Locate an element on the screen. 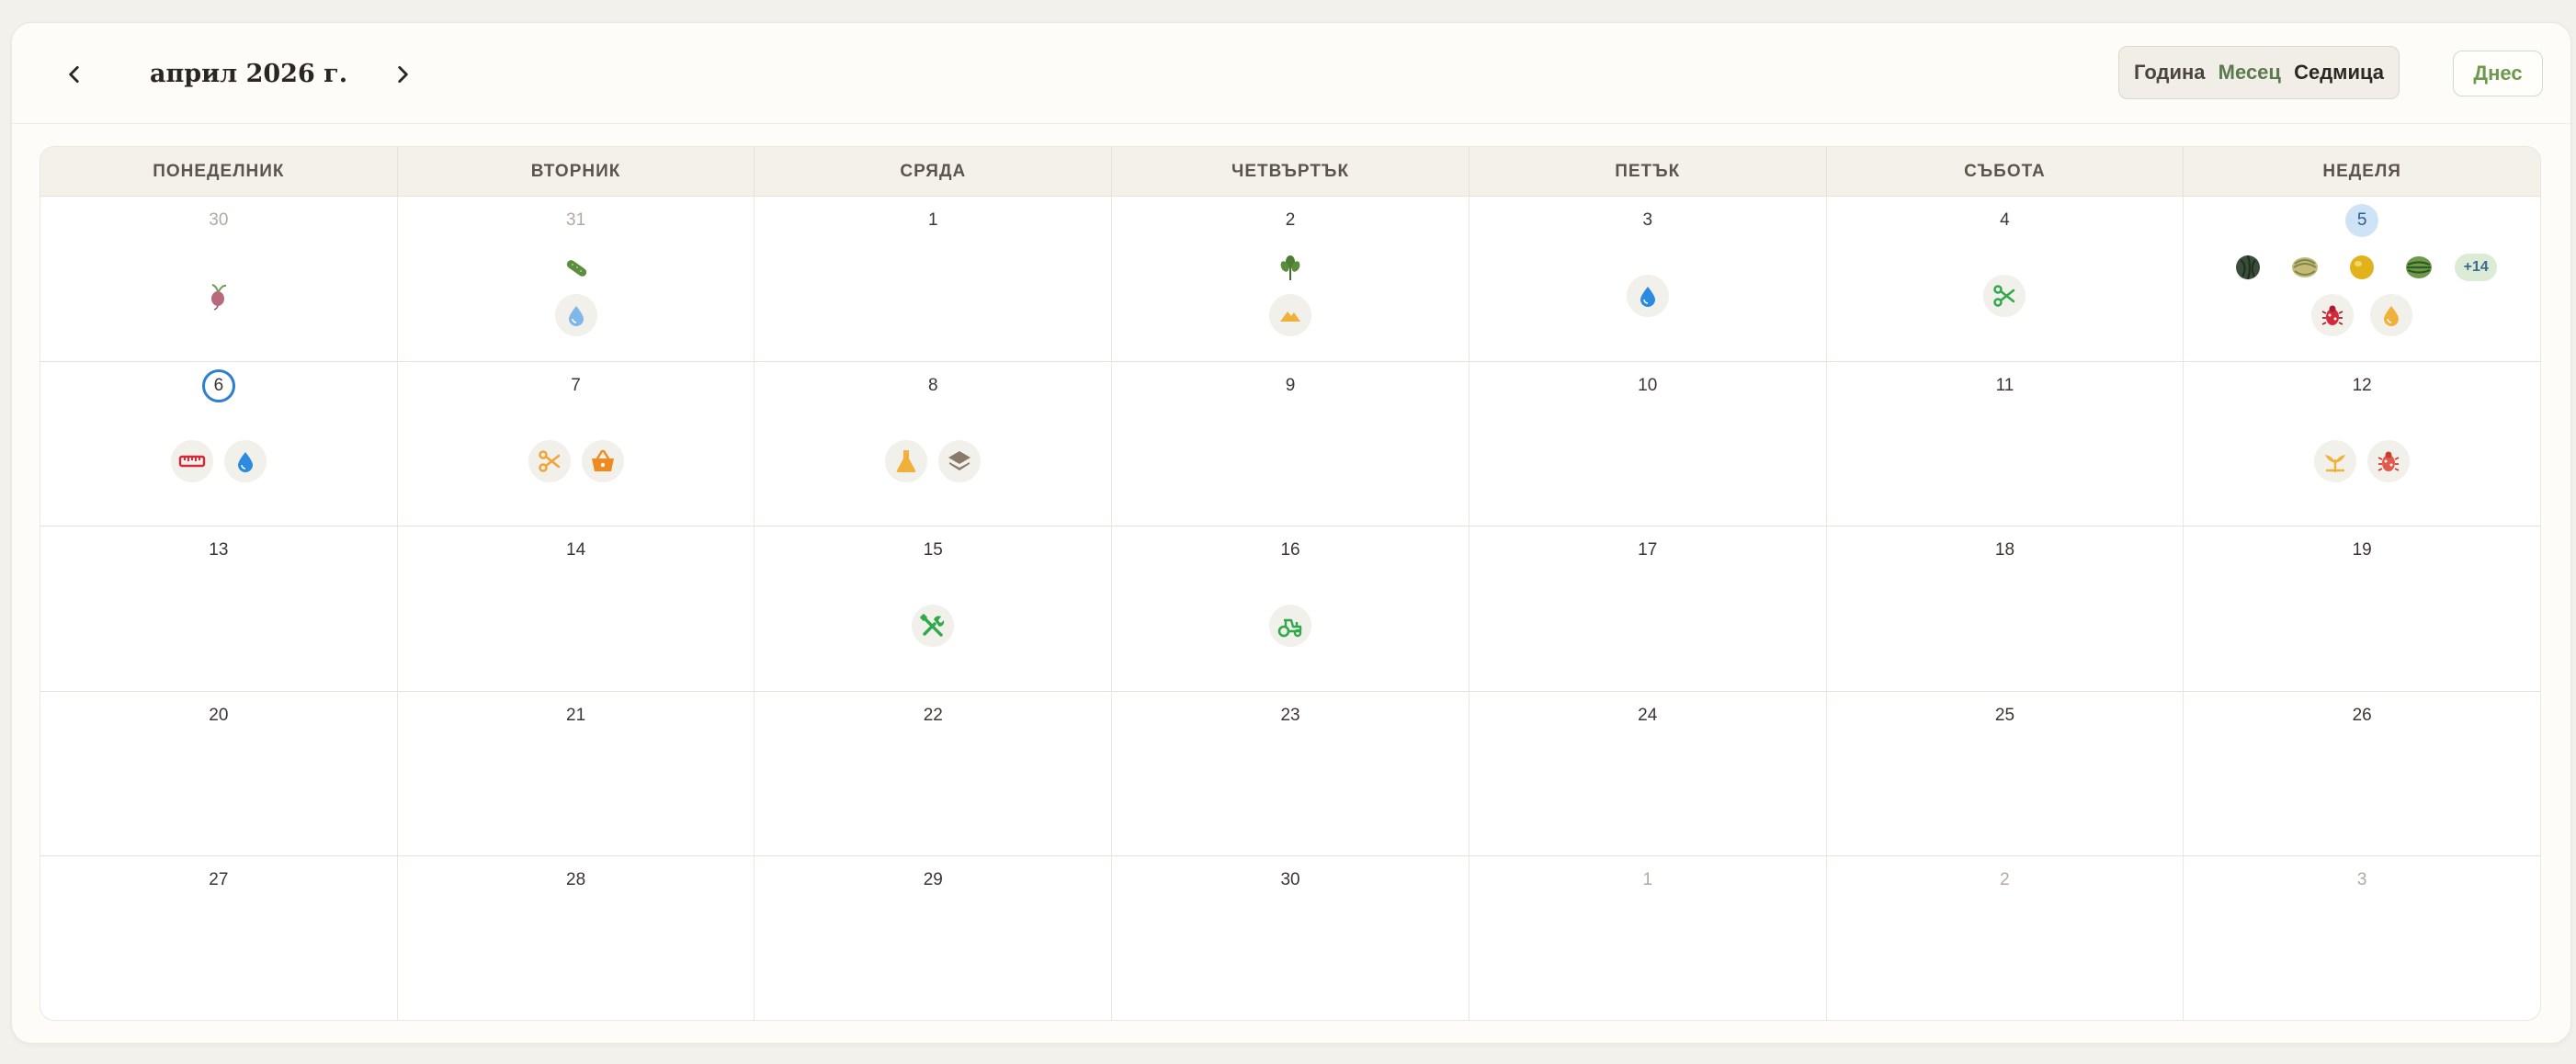 The image size is (2576, 1064). view-switcher: Година Месец Седмица is located at coordinates (2259, 72).